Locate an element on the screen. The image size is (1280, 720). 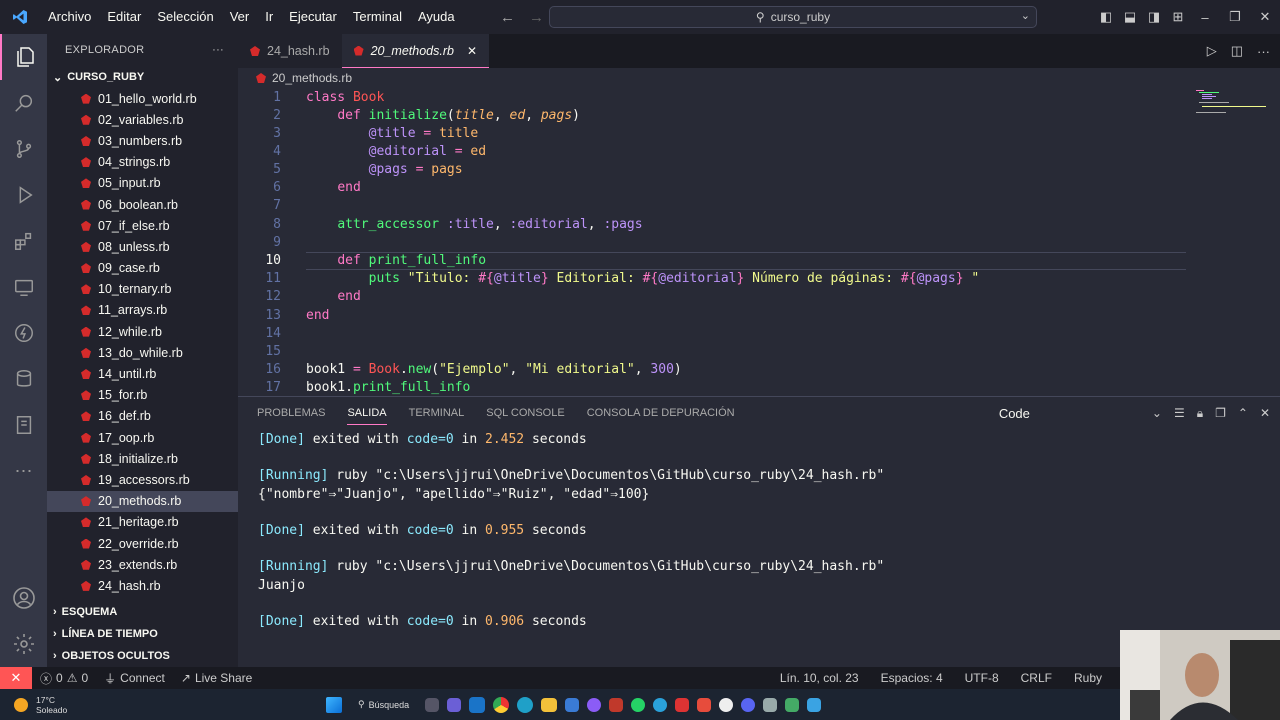
edge-icon is located at coordinates (525, 704).